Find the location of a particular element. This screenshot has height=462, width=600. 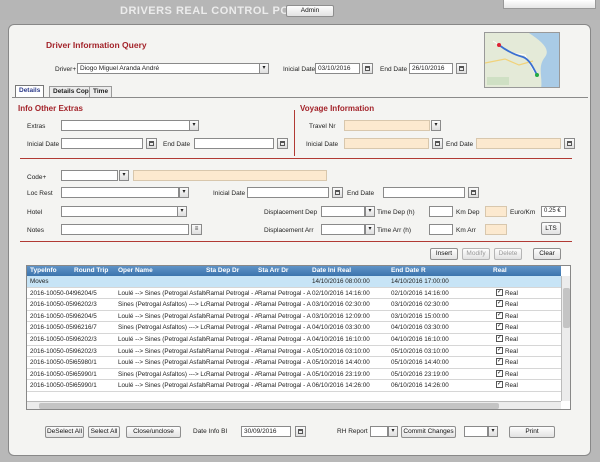

voyage-end-date-field is located at coordinates (518, 143).